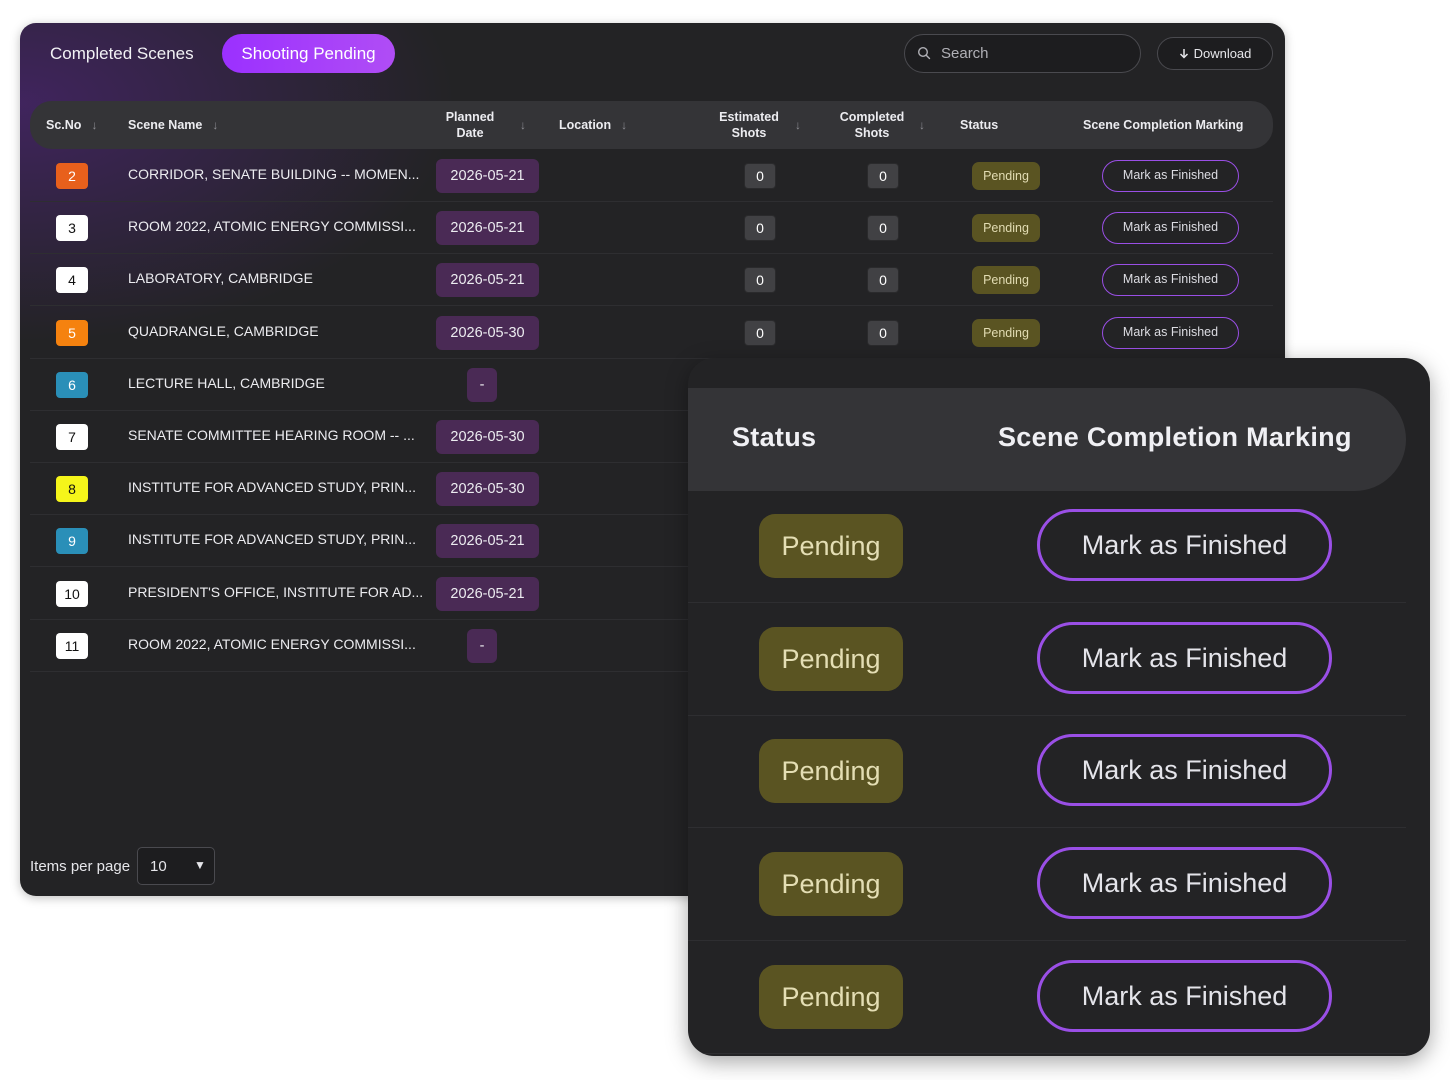 The image size is (1450, 1080). Describe the element at coordinates (220, 278) in the screenshot. I see `scene-name: LABORATORY, CAMBRIDGE` at that location.